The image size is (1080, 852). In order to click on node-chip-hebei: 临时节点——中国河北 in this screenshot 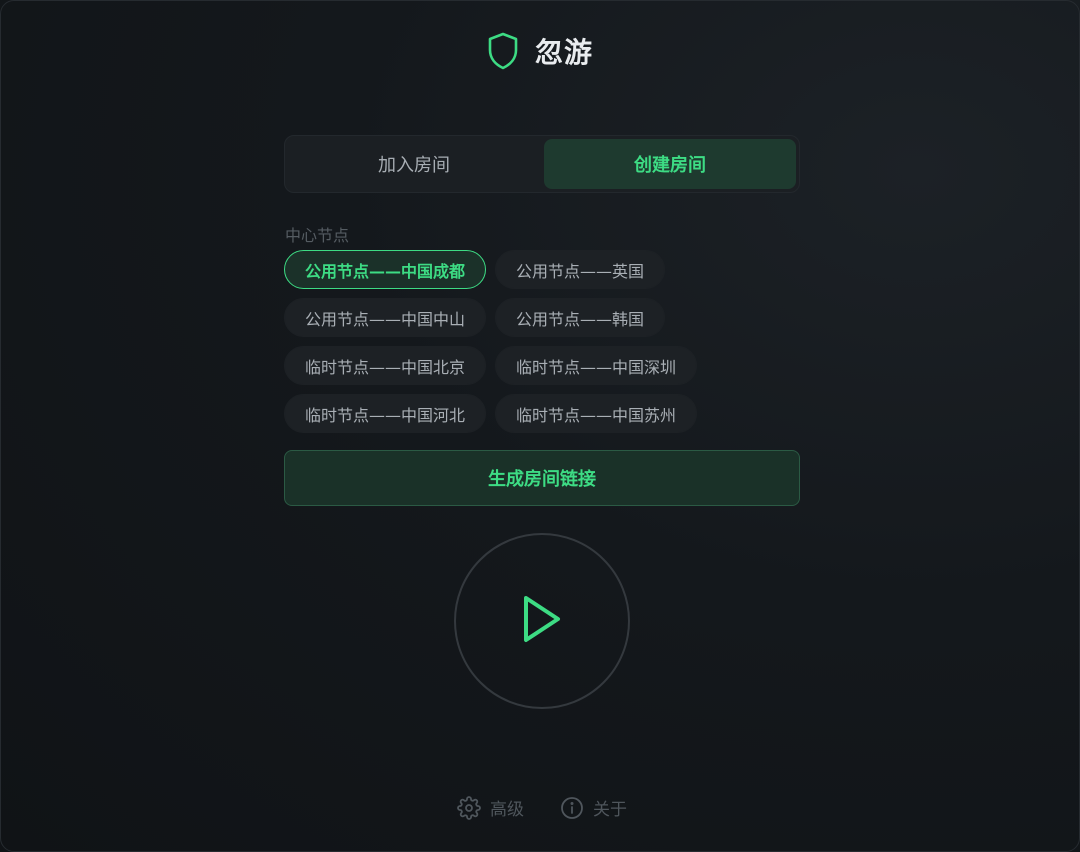, I will do `click(385, 413)`.